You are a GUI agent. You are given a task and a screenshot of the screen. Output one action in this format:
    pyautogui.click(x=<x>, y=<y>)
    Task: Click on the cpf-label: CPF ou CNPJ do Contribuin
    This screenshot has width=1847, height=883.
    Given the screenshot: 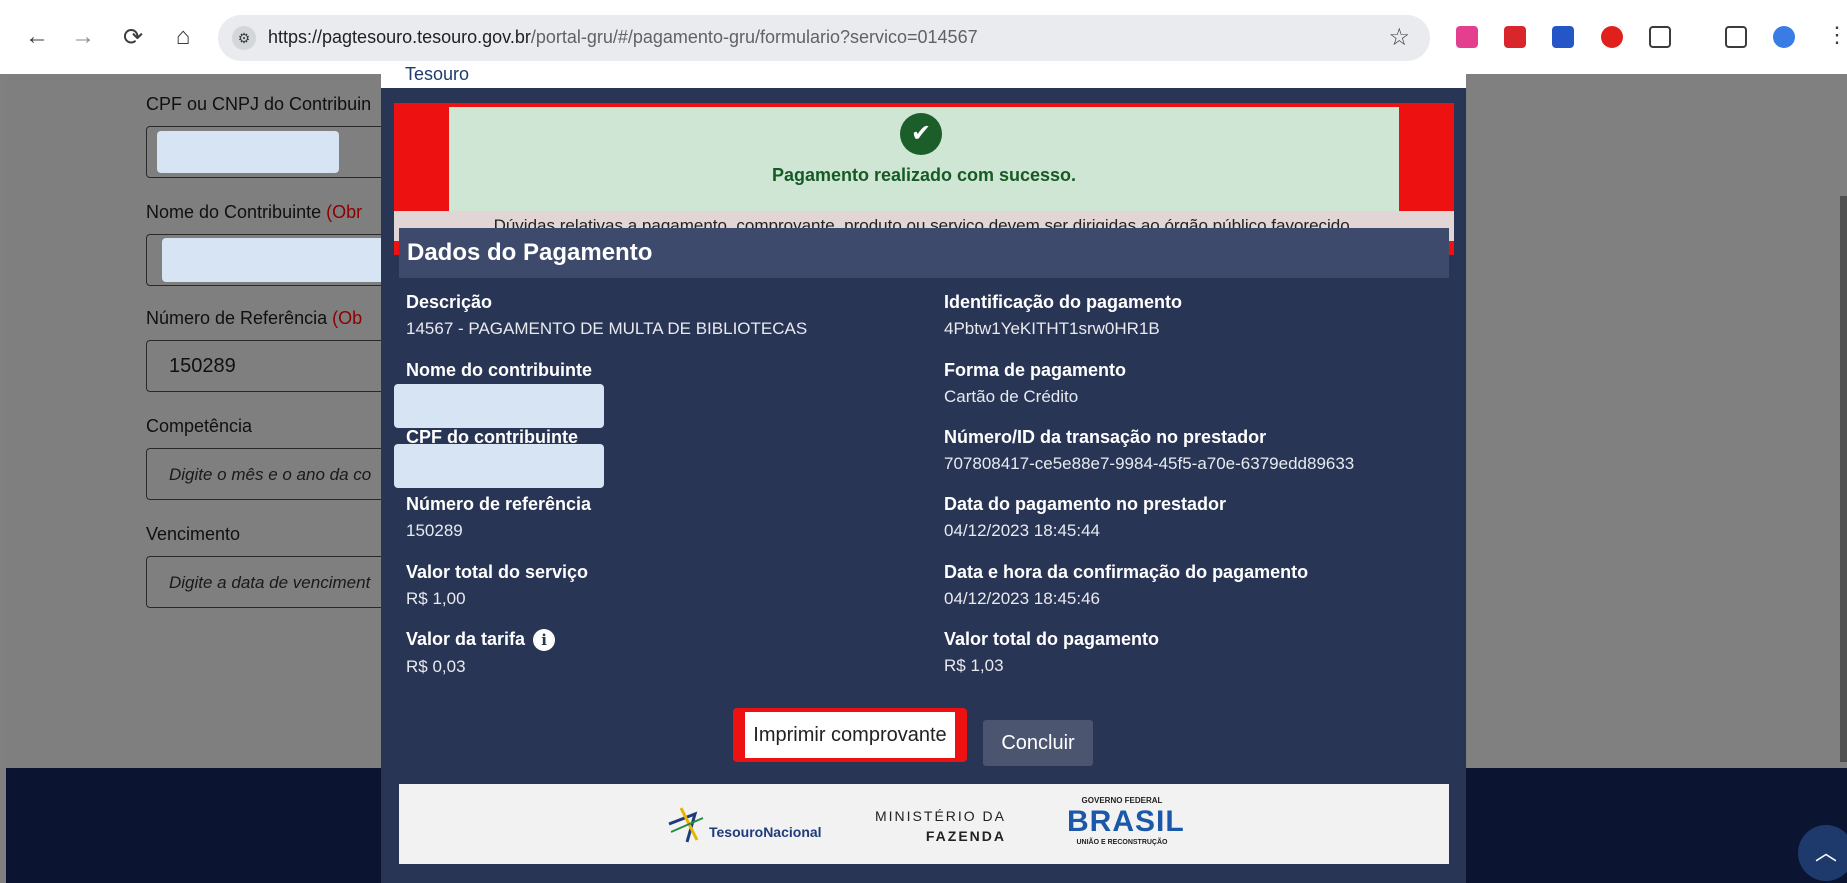 What is the action you would take?
    pyautogui.click(x=259, y=104)
    